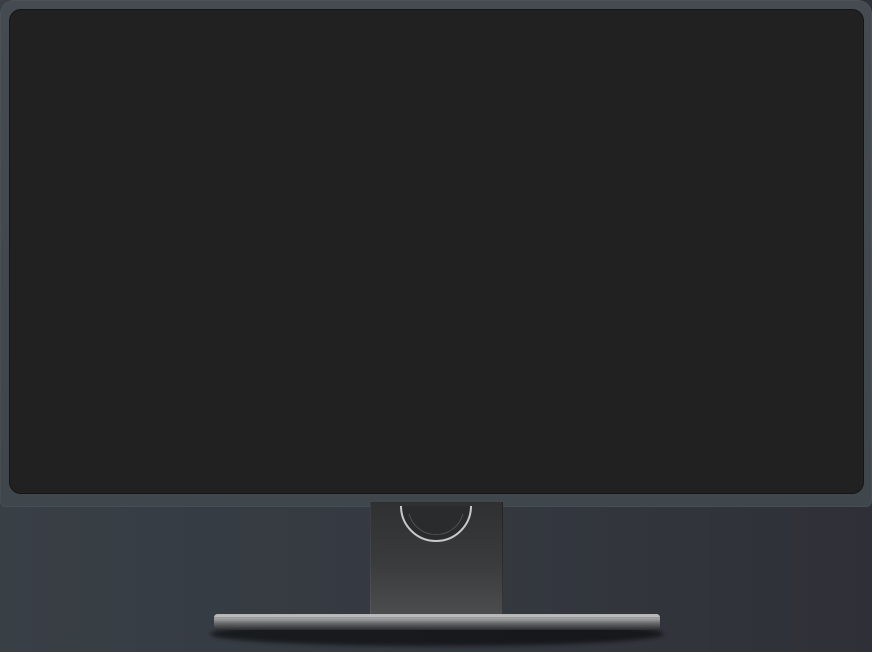  I want to click on base-highlight, so click(437, 615).